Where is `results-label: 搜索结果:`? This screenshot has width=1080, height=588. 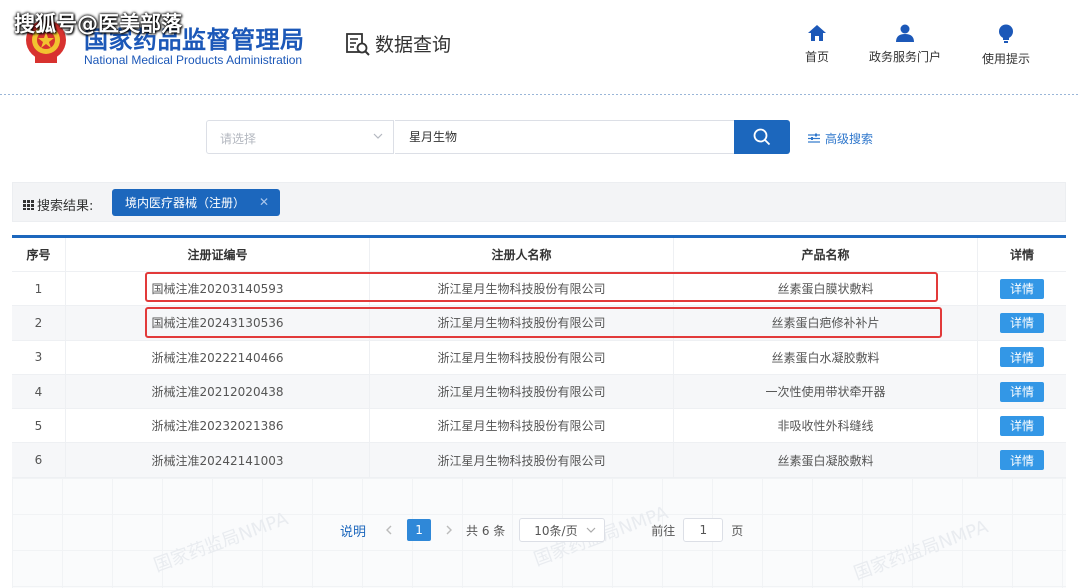 results-label: 搜索结果: is located at coordinates (58, 204).